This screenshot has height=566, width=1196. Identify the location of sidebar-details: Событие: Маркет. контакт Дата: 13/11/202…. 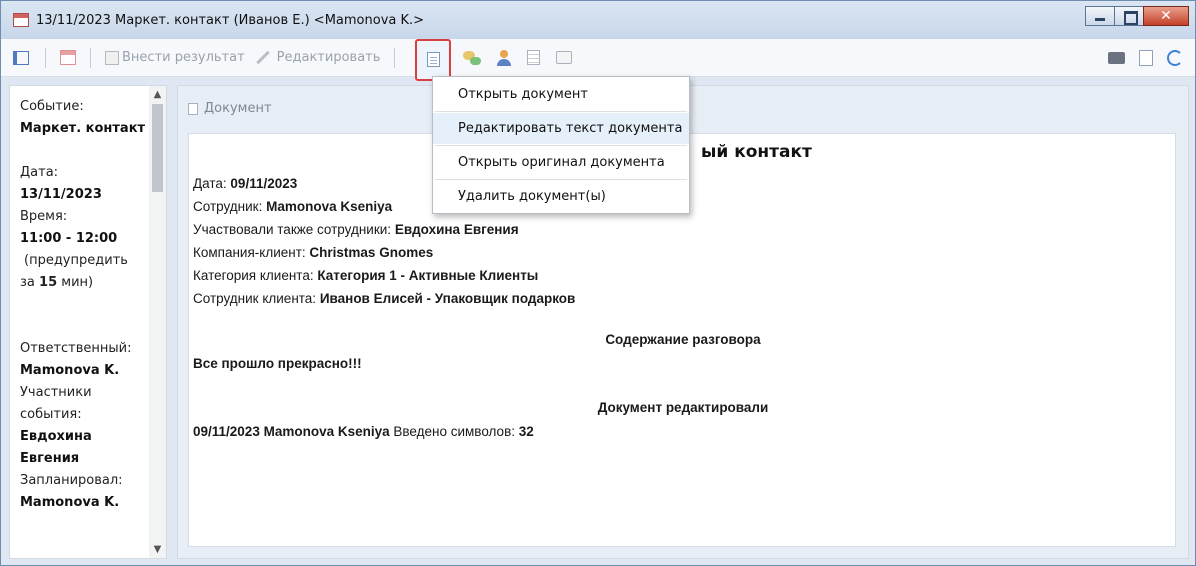
(88, 300).